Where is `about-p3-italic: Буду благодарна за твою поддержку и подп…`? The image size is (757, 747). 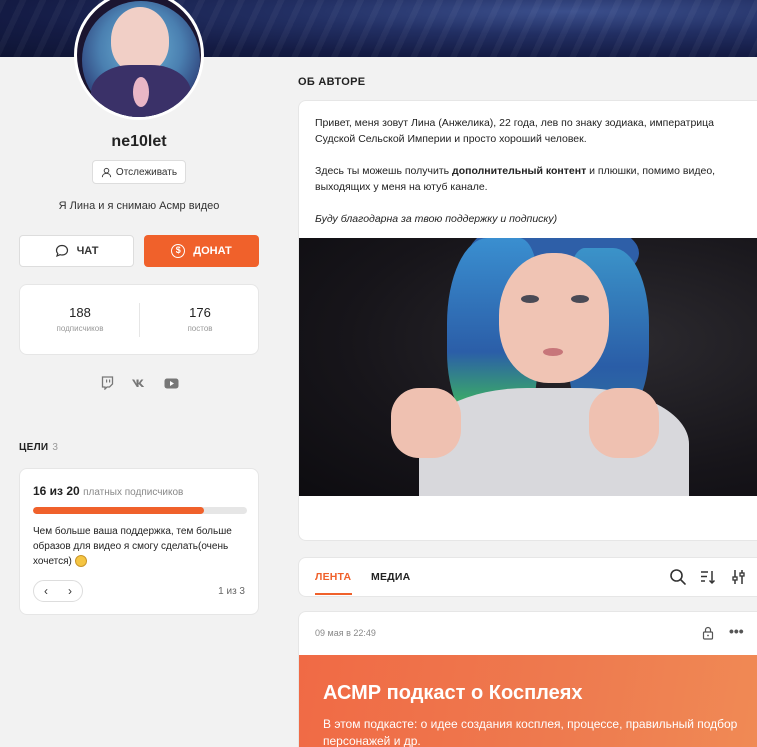
about-p3-italic: Буду благодарна за твою поддержку и подп… is located at coordinates (436, 219).